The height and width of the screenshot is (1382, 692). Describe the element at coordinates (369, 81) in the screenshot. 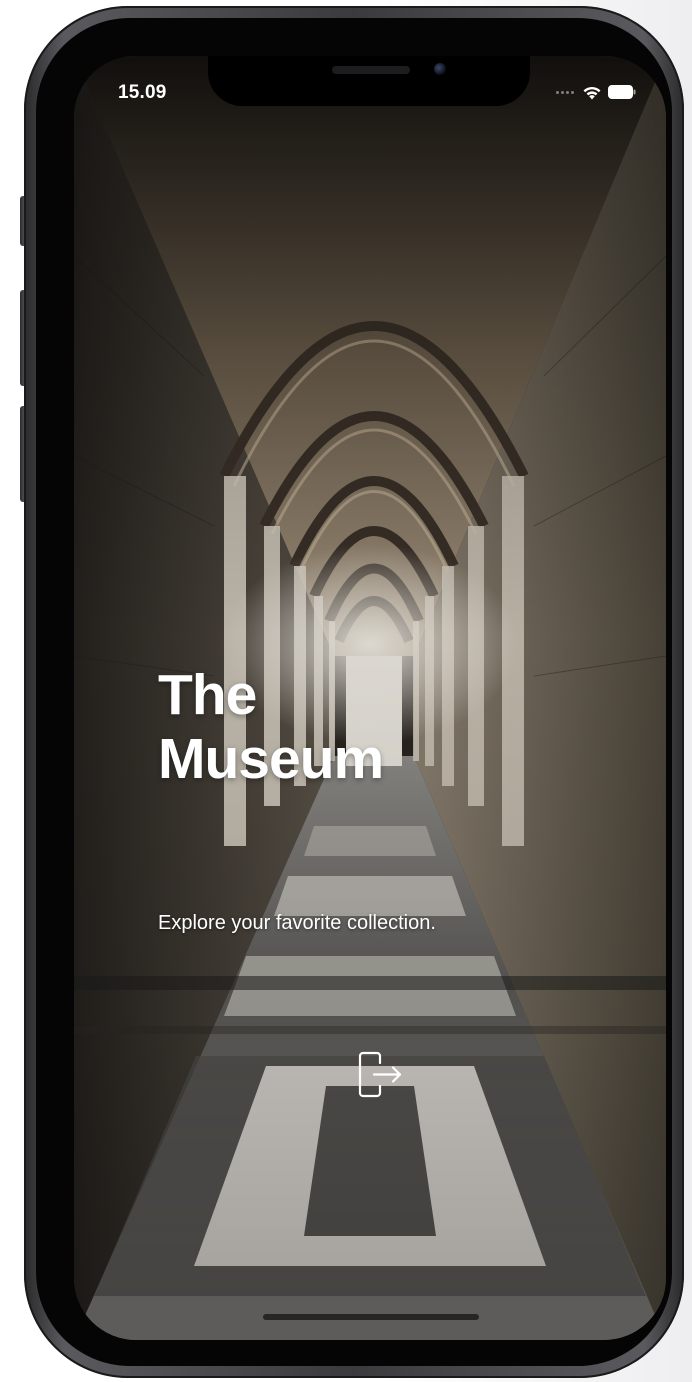

I see `device-notch` at that location.